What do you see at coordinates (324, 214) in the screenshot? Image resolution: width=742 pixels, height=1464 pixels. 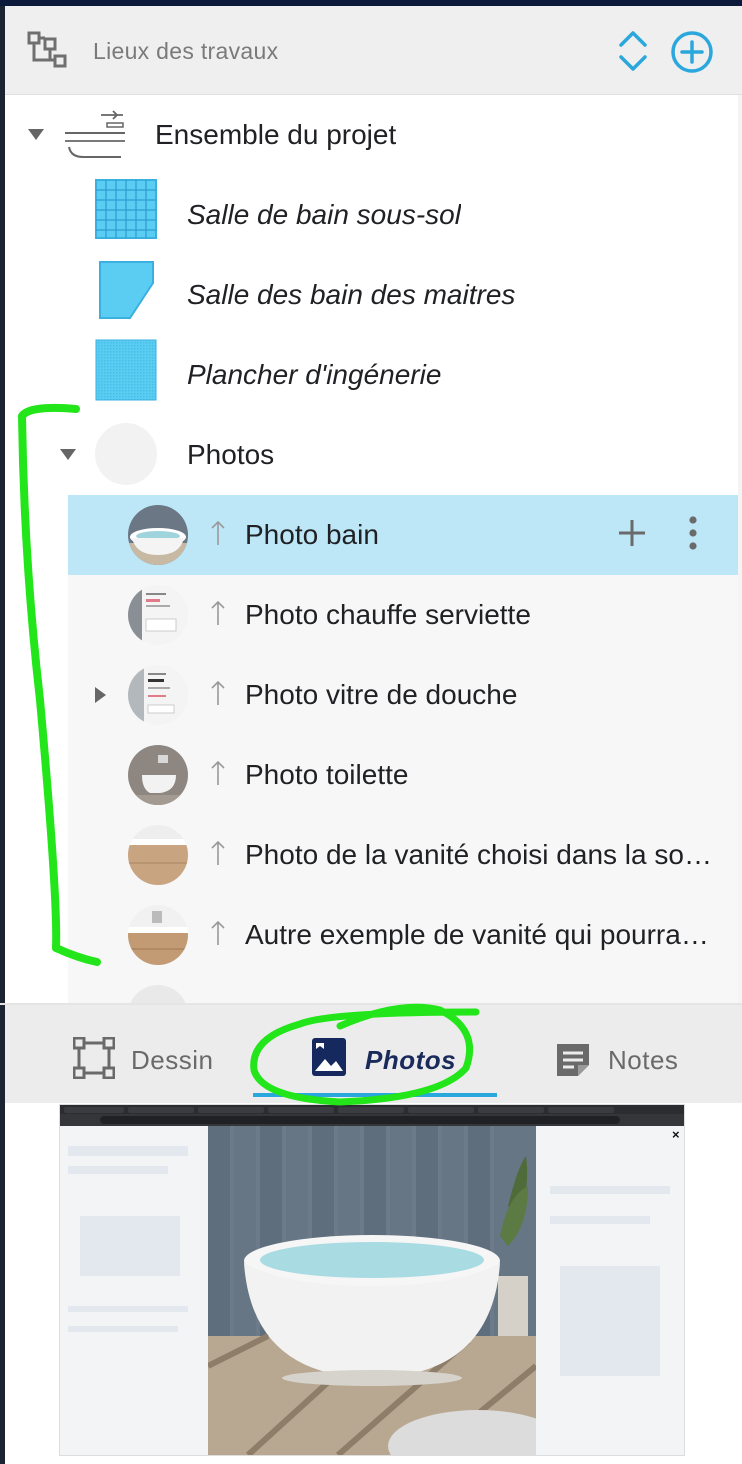 I see `tree-item-label: Salle de bain sous-sol` at bounding box center [324, 214].